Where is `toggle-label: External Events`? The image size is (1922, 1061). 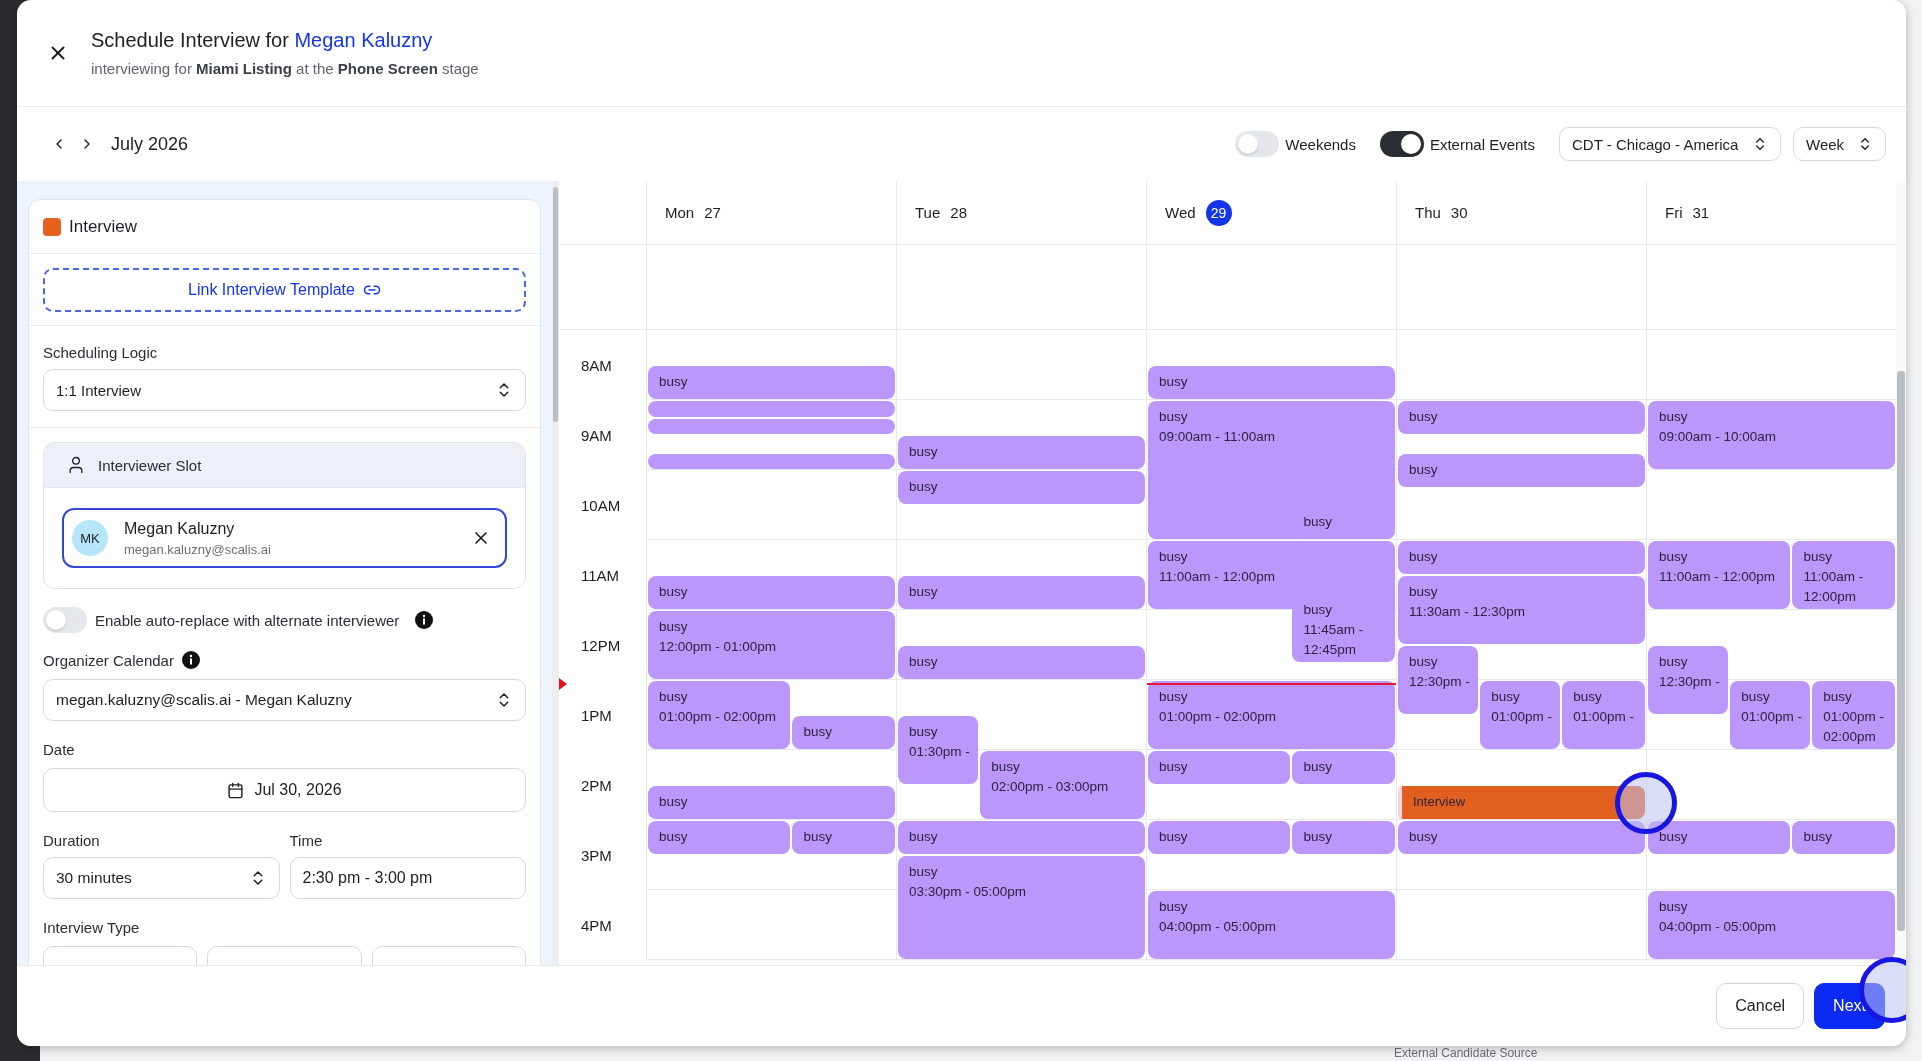
toggle-label: External Events is located at coordinates (1482, 144).